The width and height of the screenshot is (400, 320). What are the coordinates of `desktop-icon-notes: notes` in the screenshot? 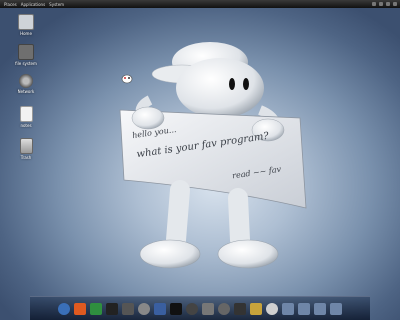 It's located at (26, 117).